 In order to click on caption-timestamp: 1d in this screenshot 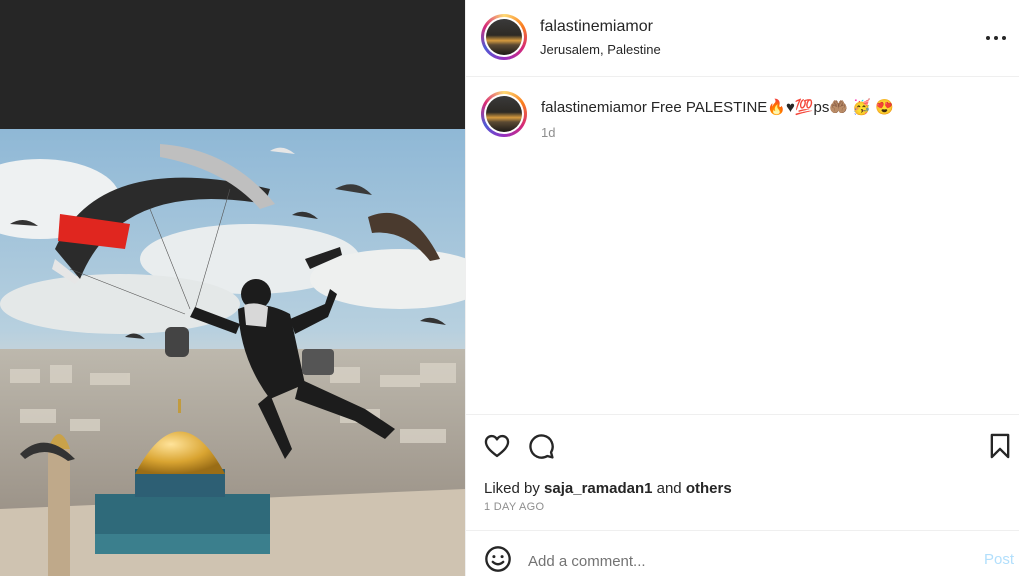, I will do `click(548, 132)`.